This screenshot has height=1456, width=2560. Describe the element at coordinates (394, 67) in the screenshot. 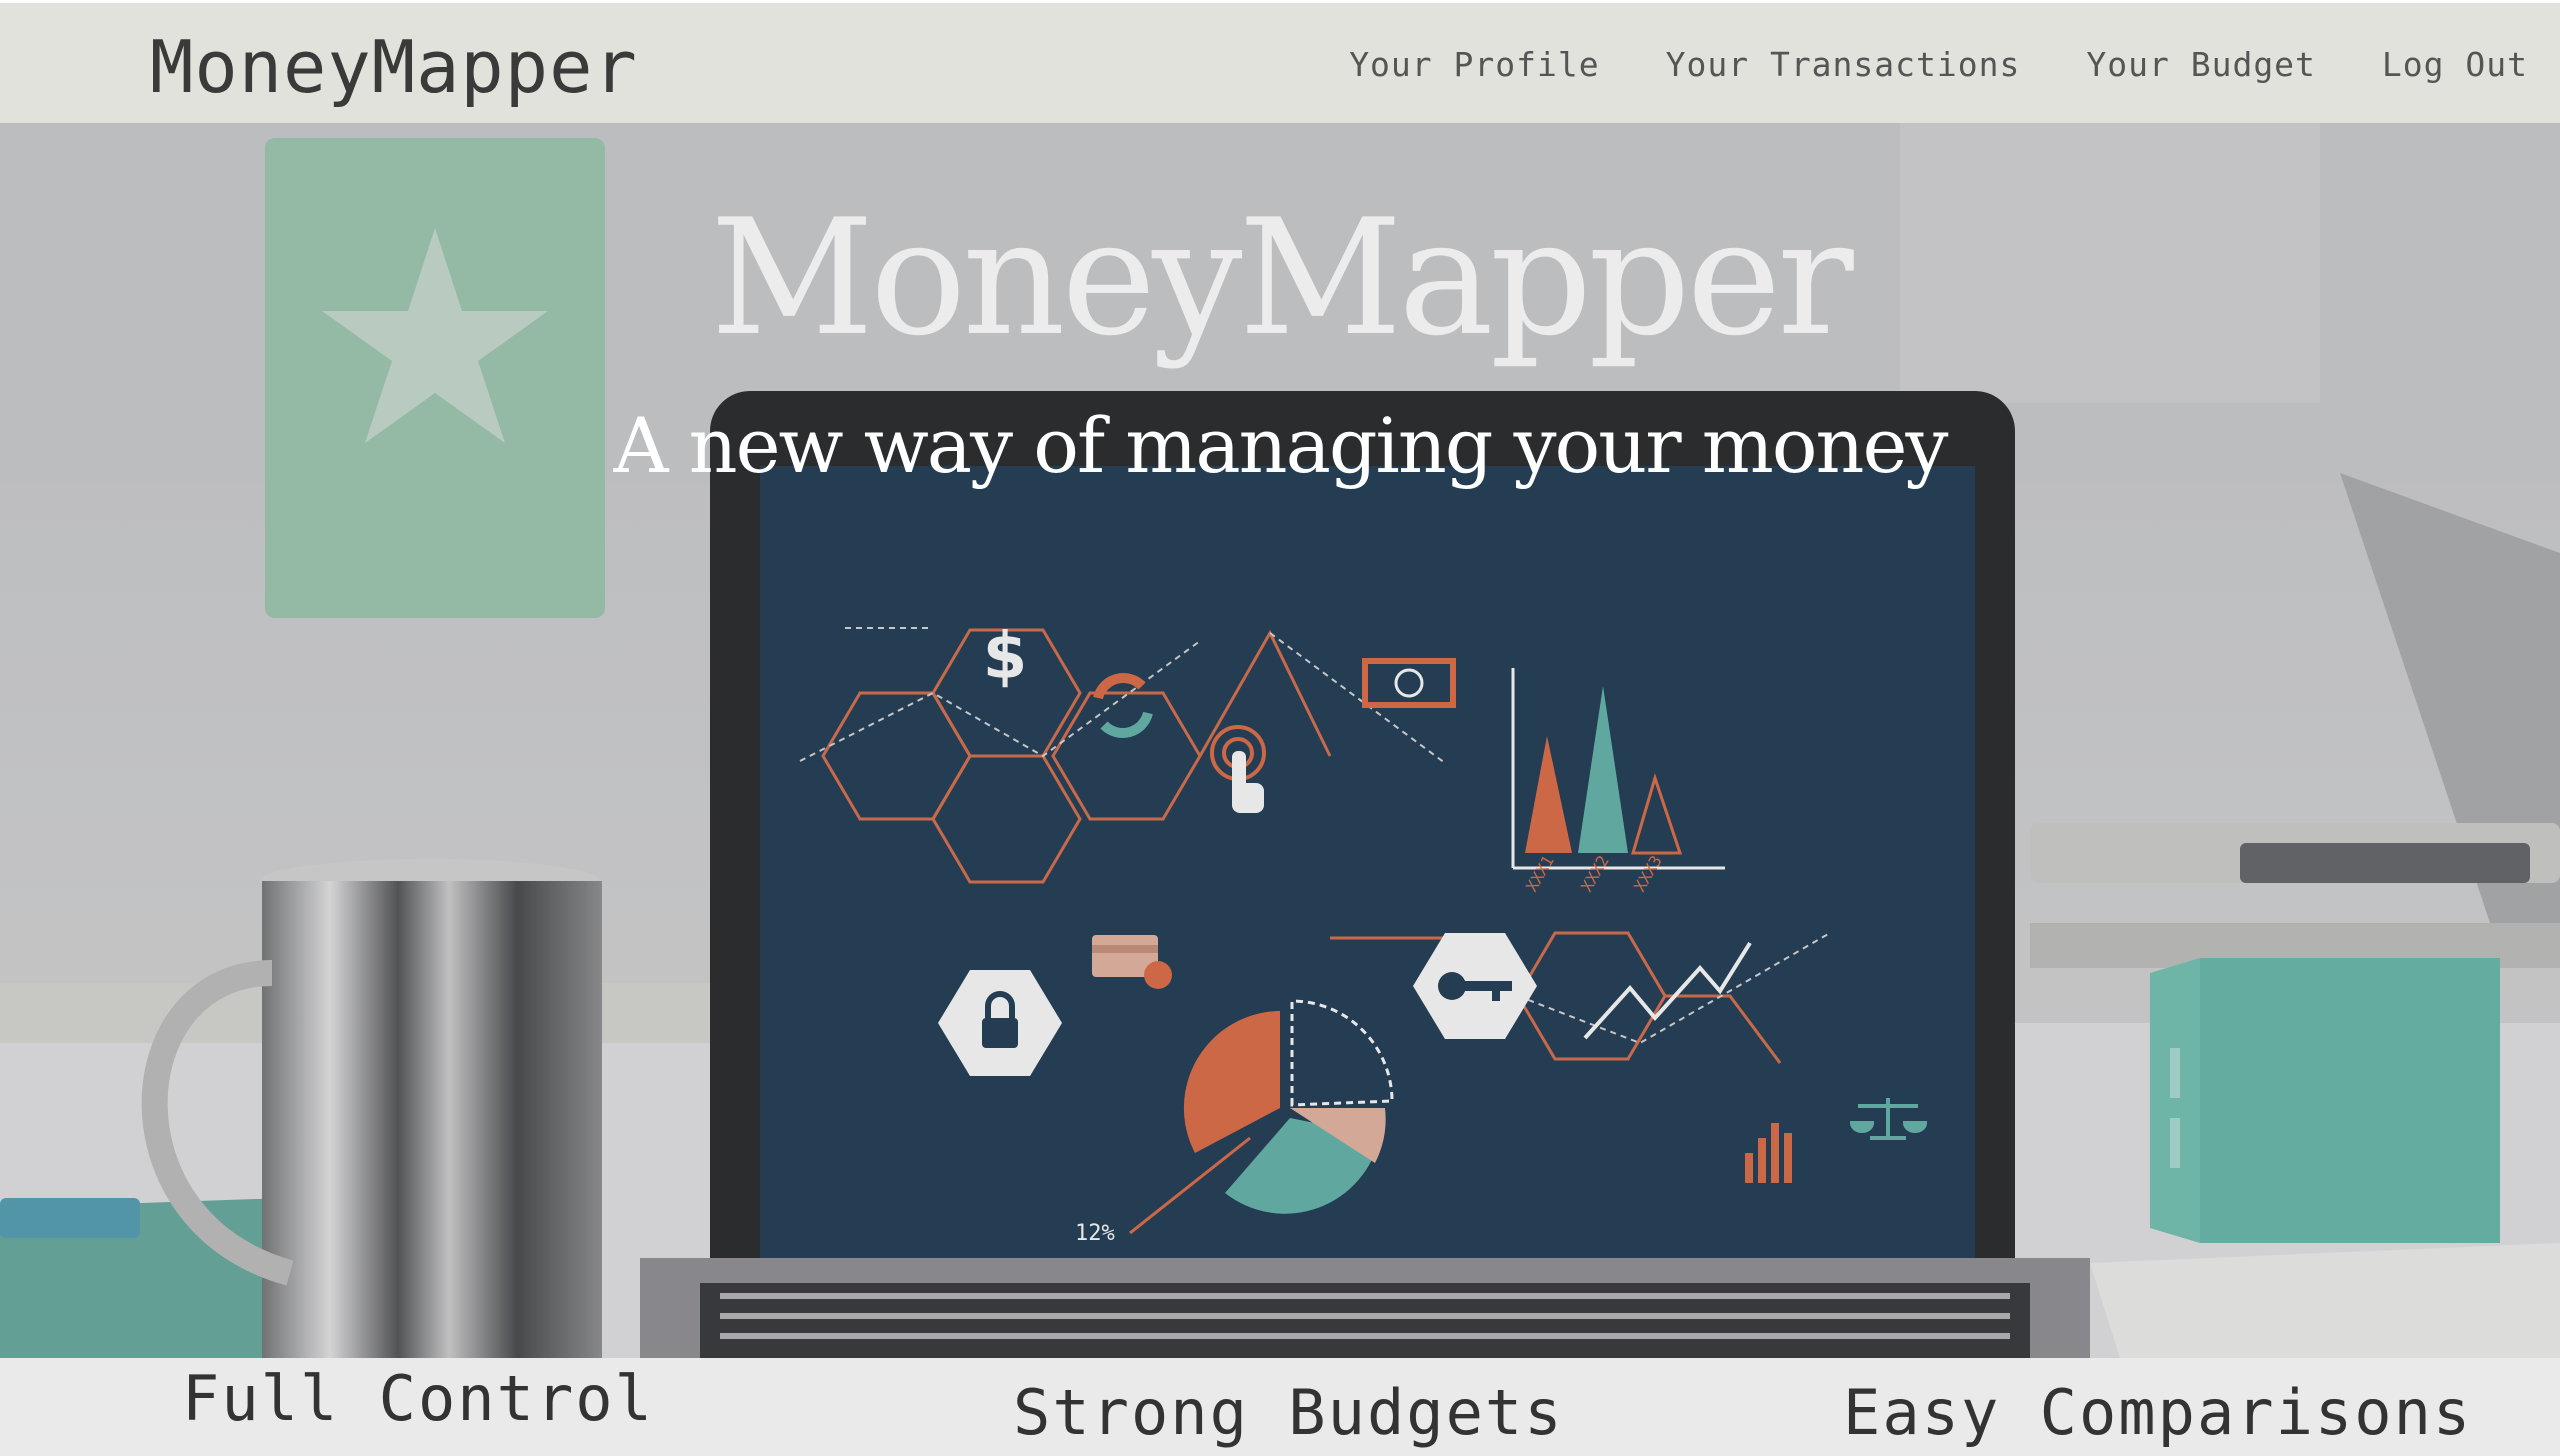

I see `brand-logo: MoneyMapper` at that location.